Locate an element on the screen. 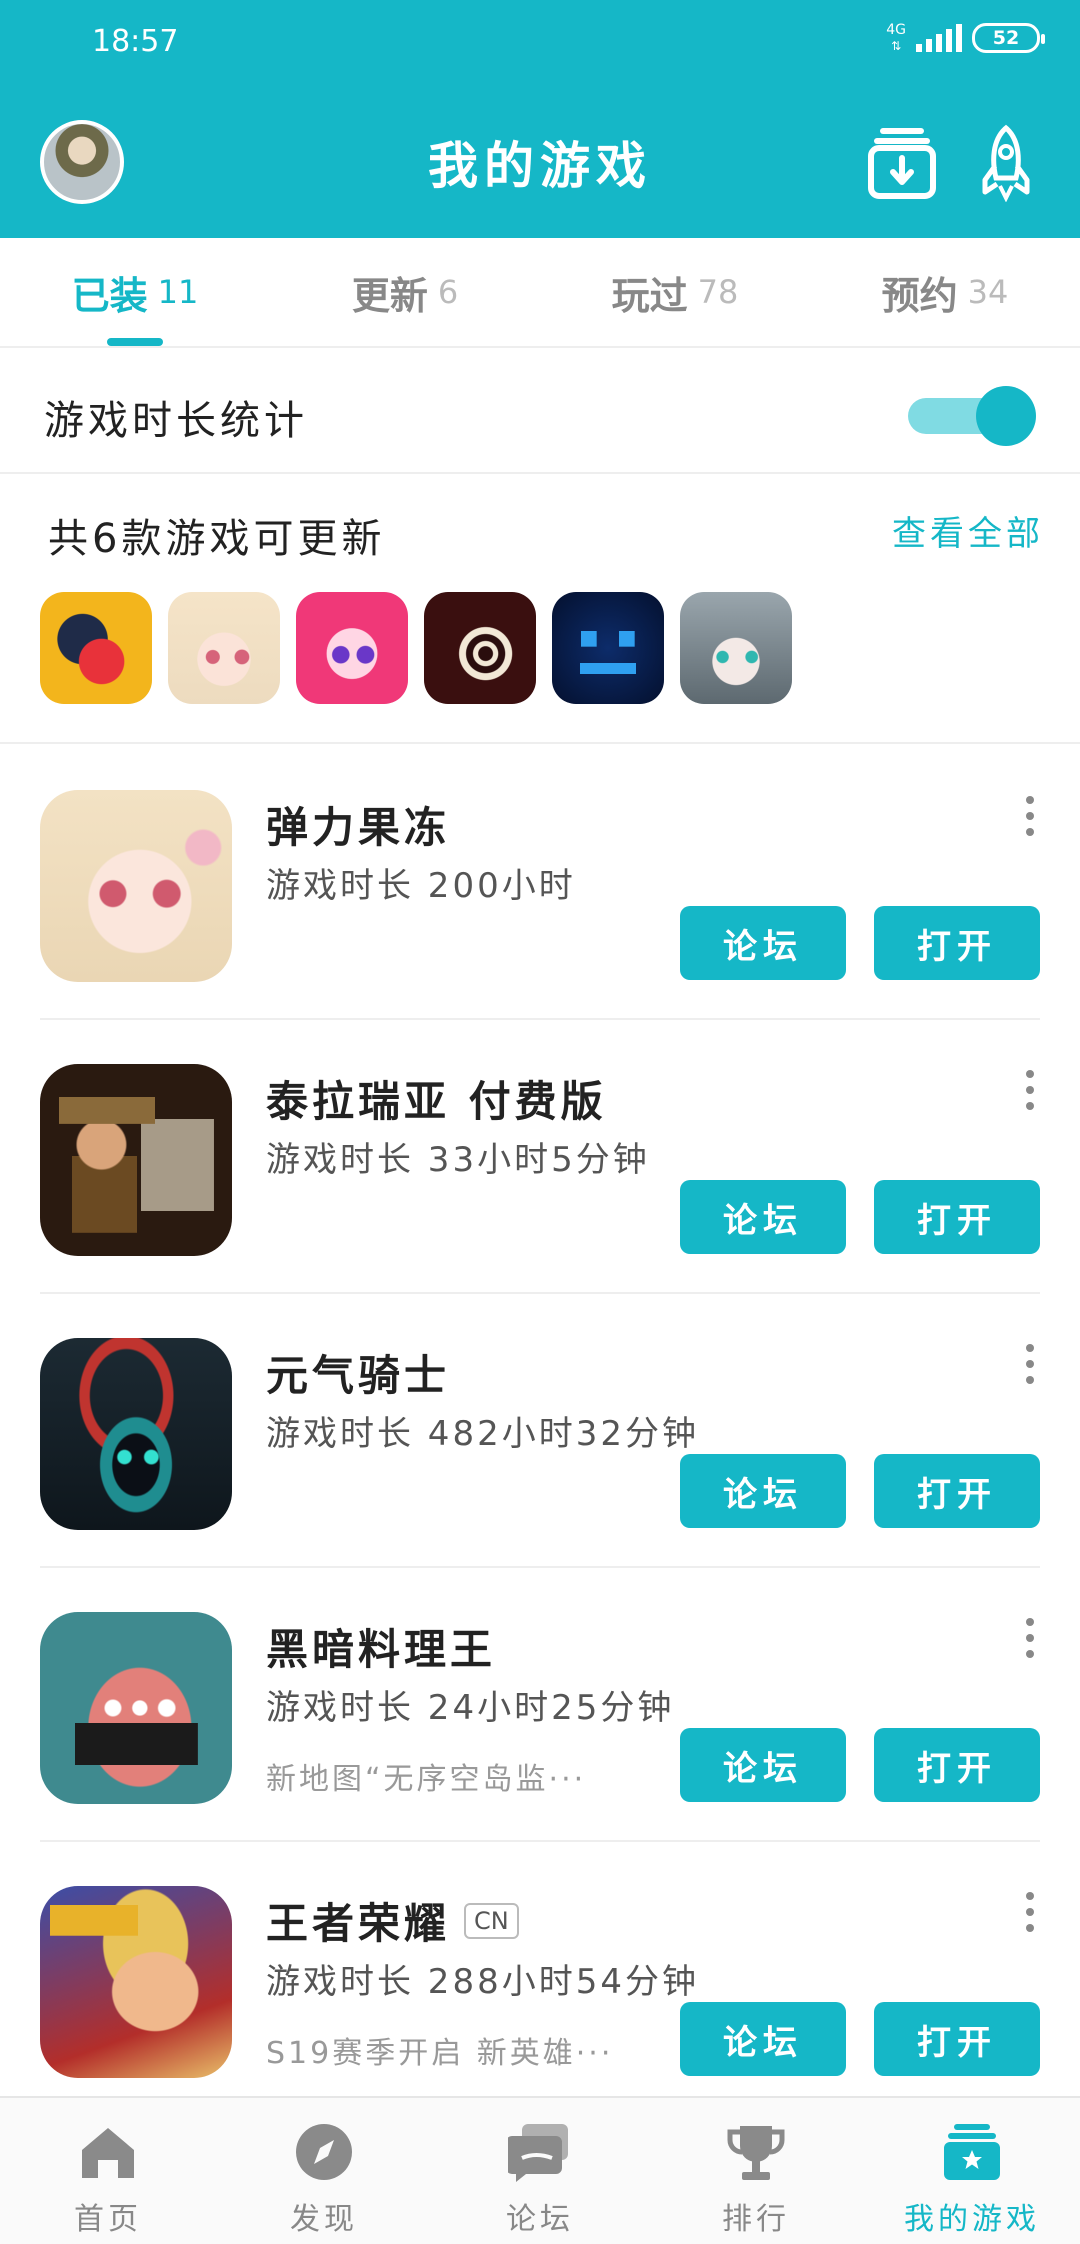  status-indicators: 4G ⇅ 52 is located at coordinates (965, 38).